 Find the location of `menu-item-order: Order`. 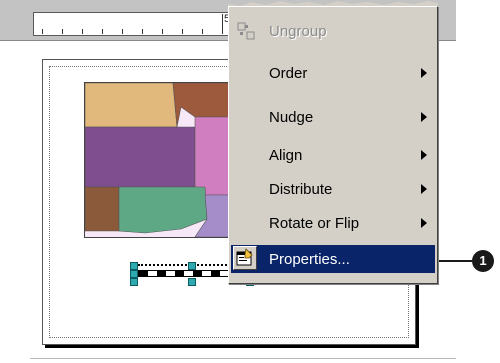

menu-item-order: Order is located at coordinates (333, 73).